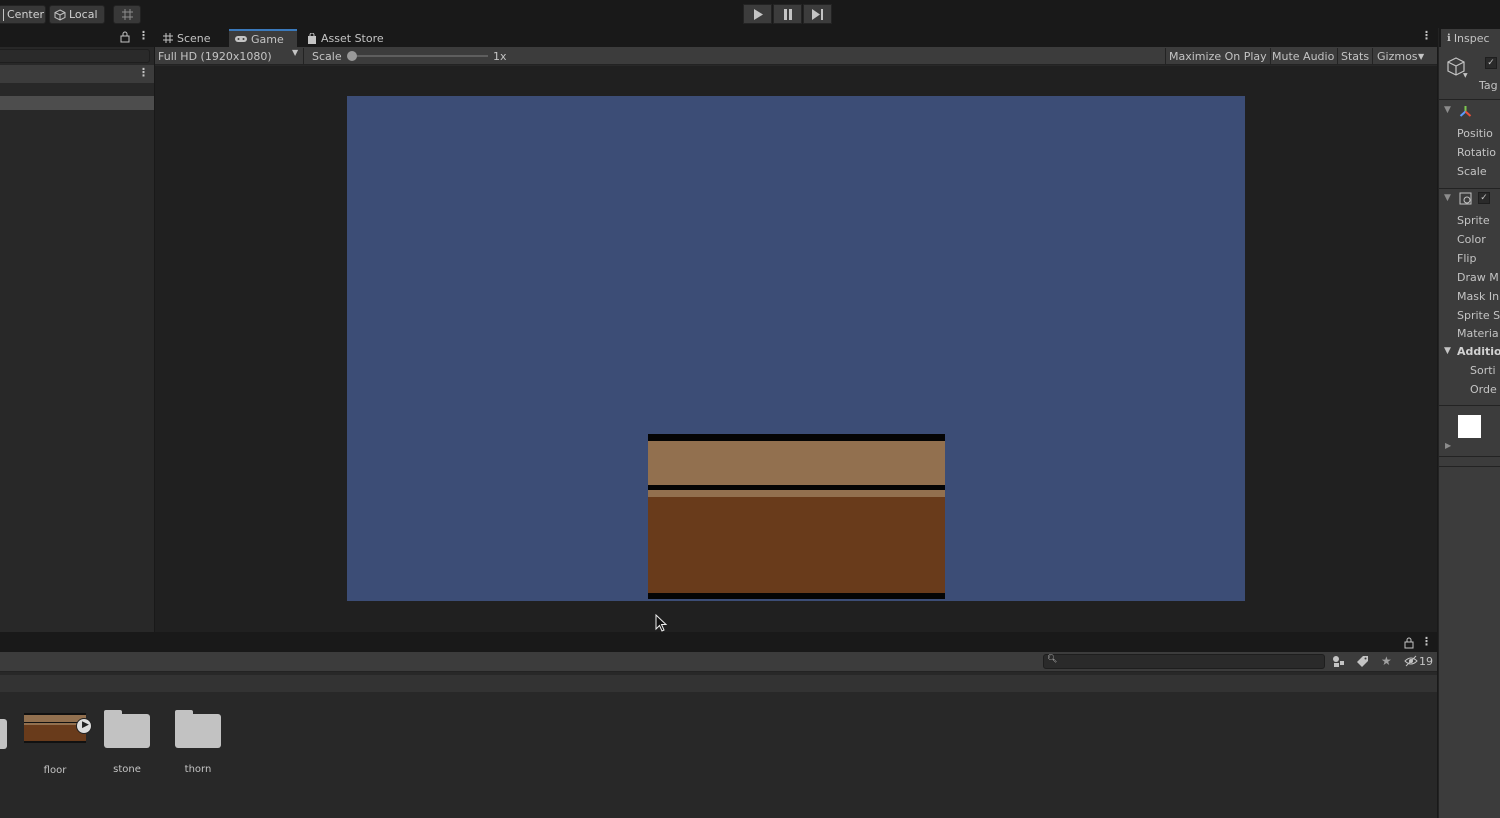 The width and height of the screenshot is (1500, 818). I want to click on tab-inspector-label: Inspec, so click(1471, 38).